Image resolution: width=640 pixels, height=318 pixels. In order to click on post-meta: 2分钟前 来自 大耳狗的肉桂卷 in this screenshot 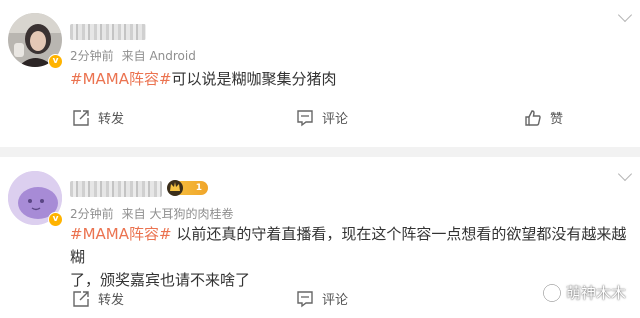, I will do `click(155, 213)`.